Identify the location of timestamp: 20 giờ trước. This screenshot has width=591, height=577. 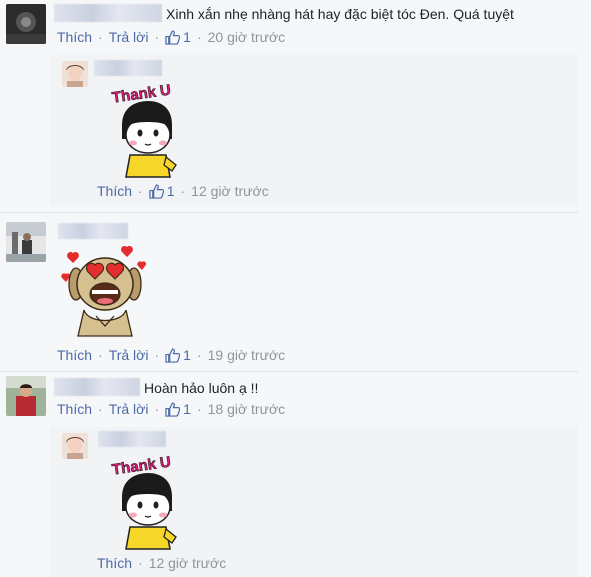
(247, 37).